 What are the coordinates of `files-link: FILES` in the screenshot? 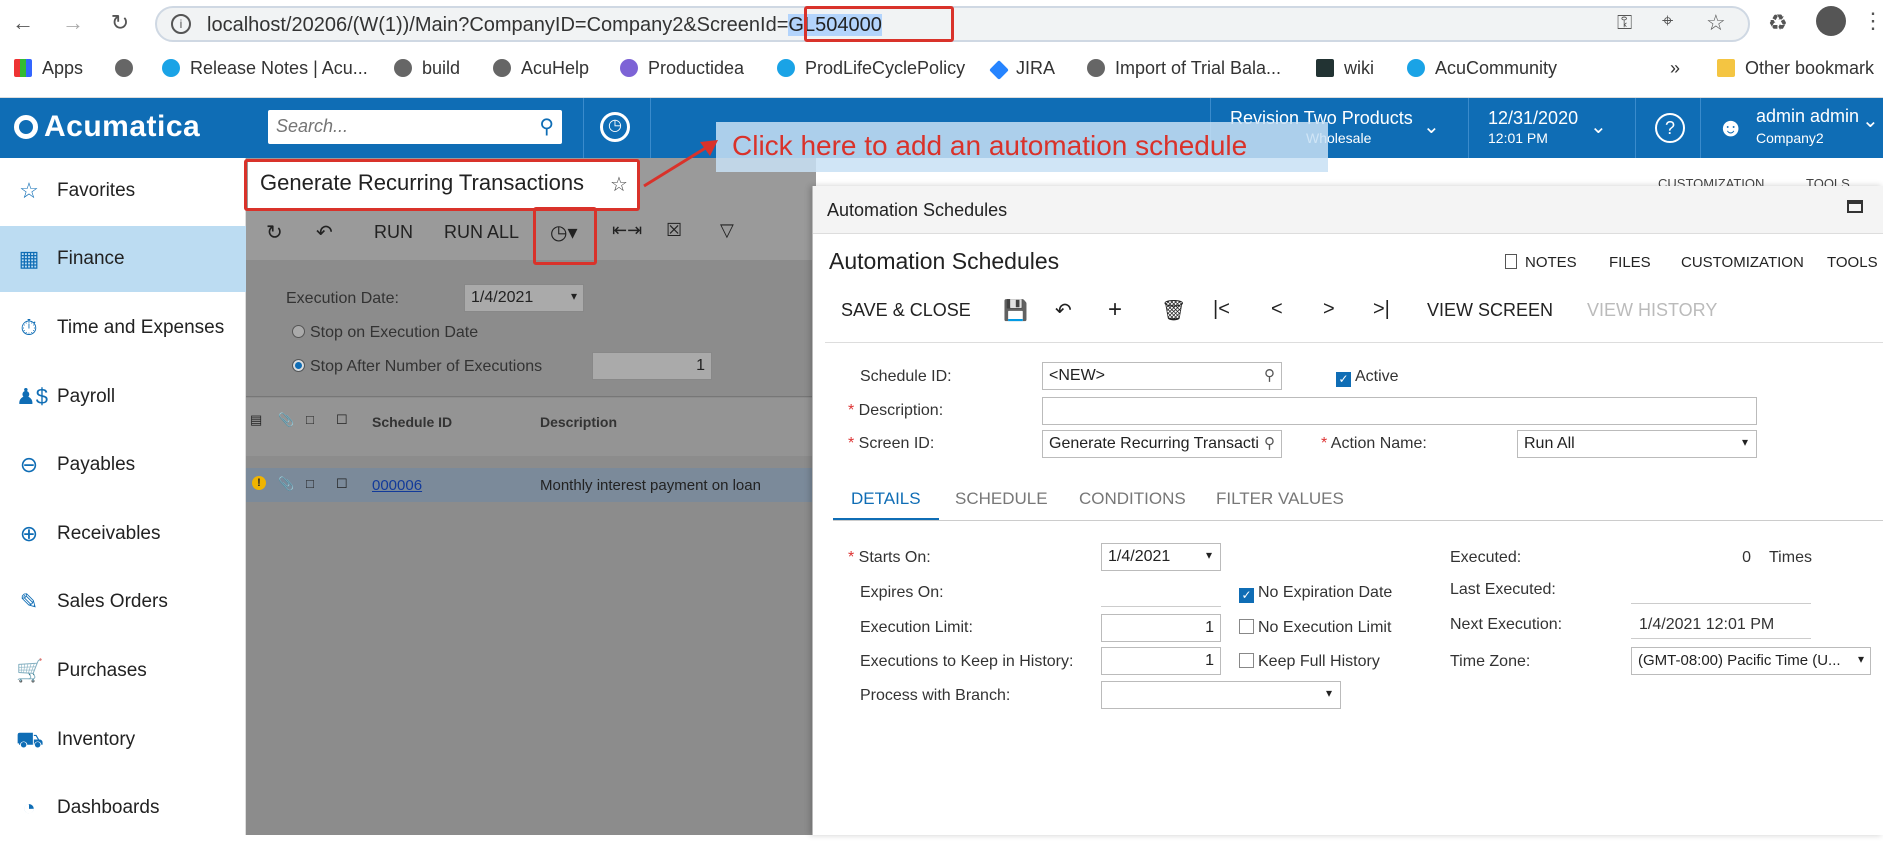 It's located at (1630, 262).